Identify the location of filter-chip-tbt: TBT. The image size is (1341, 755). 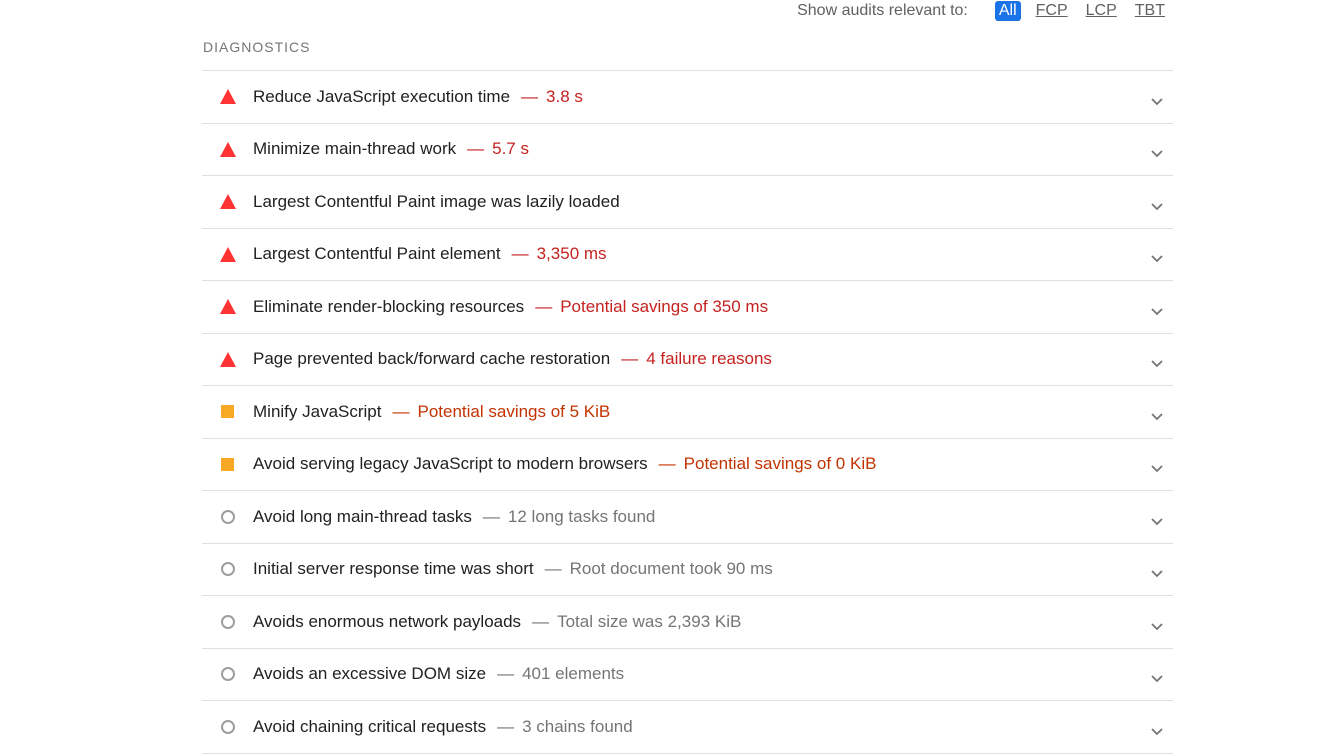
(1150, 11).